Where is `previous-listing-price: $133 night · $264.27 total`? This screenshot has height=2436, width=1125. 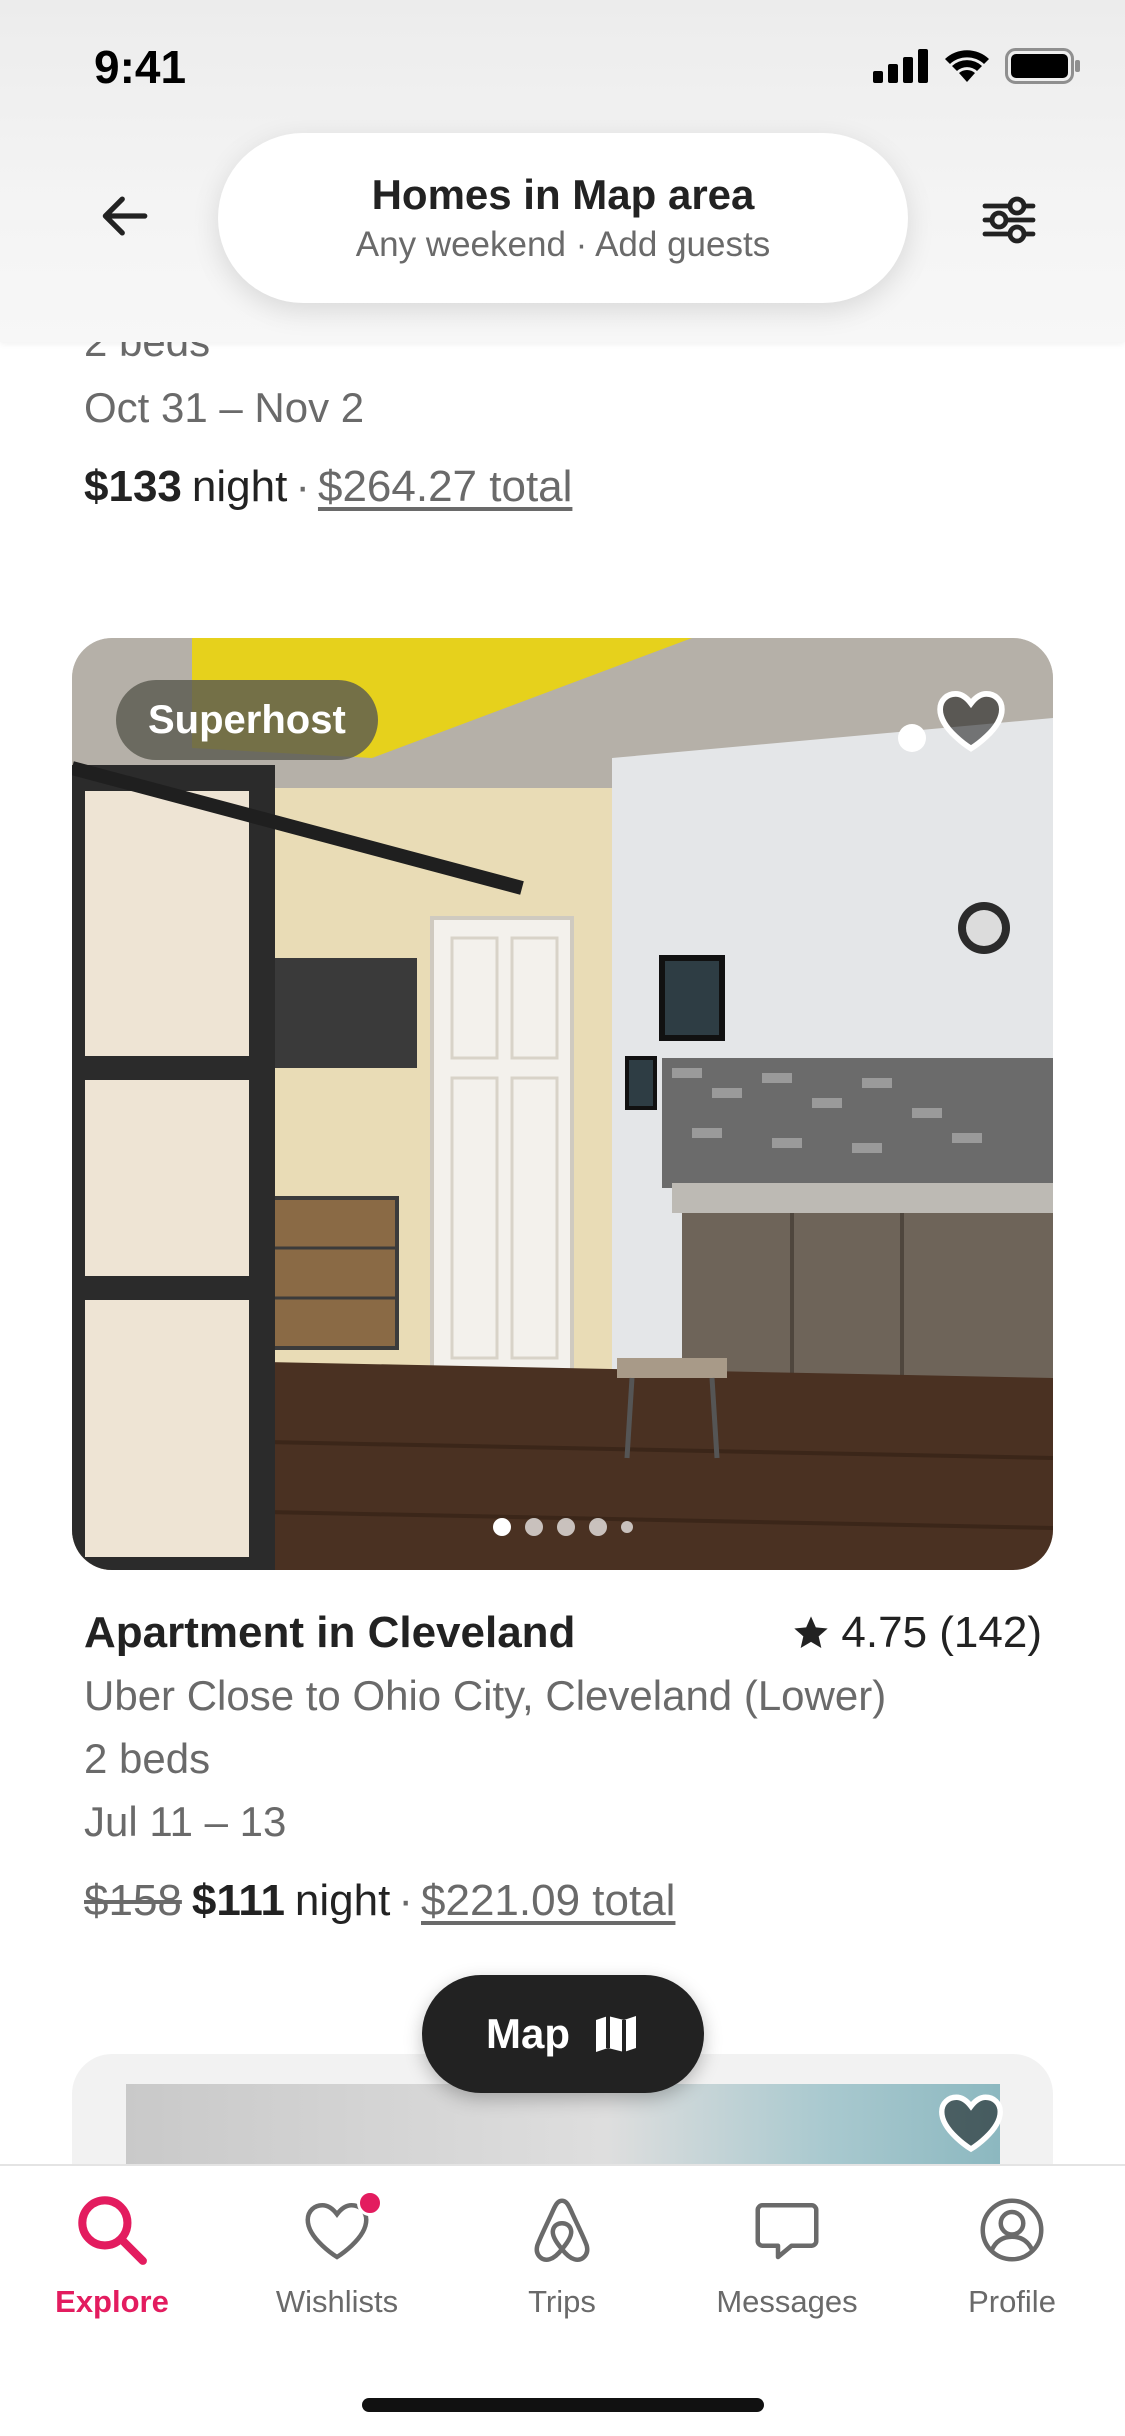 previous-listing-price: $133 night · $264.27 total is located at coordinates (328, 487).